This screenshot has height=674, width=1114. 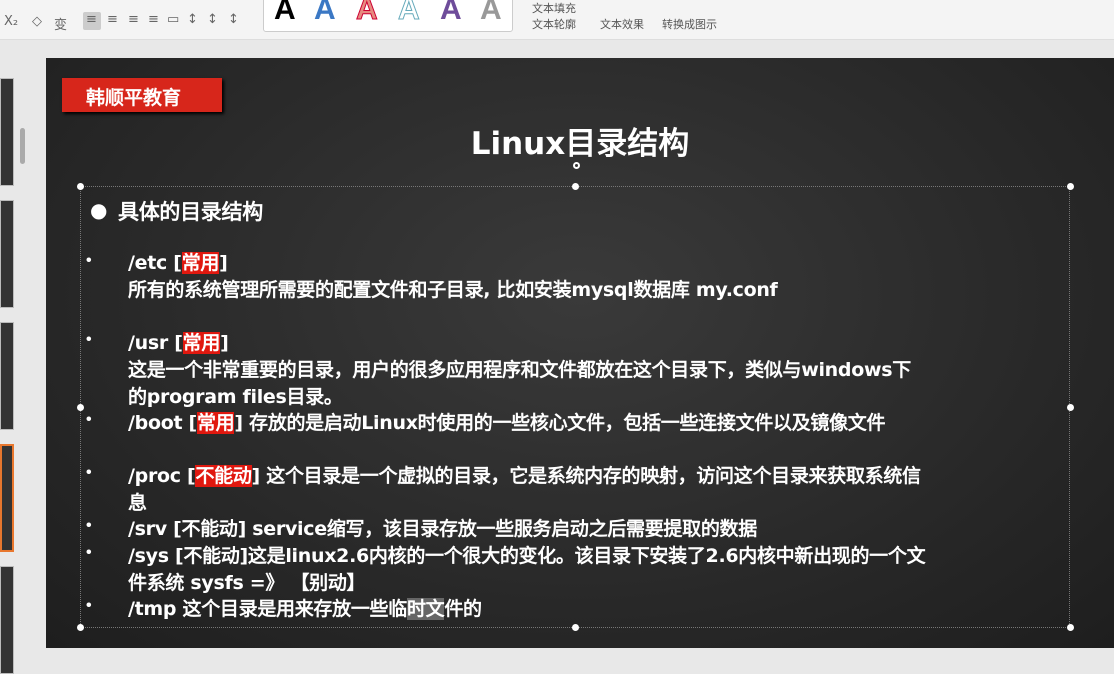 I want to click on convert-smartart-button: 转换成图示, so click(x=689, y=24).